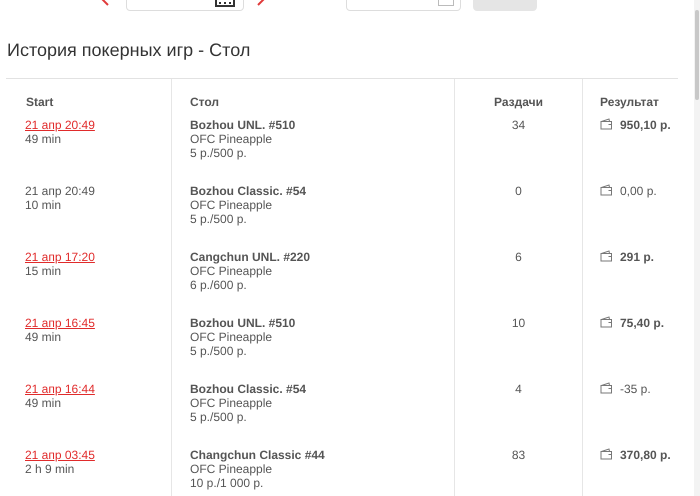 Image resolution: width=700 pixels, height=496 pixels. Describe the element at coordinates (519, 126) in the screenshot. I see `hands-count: 34` at that location.